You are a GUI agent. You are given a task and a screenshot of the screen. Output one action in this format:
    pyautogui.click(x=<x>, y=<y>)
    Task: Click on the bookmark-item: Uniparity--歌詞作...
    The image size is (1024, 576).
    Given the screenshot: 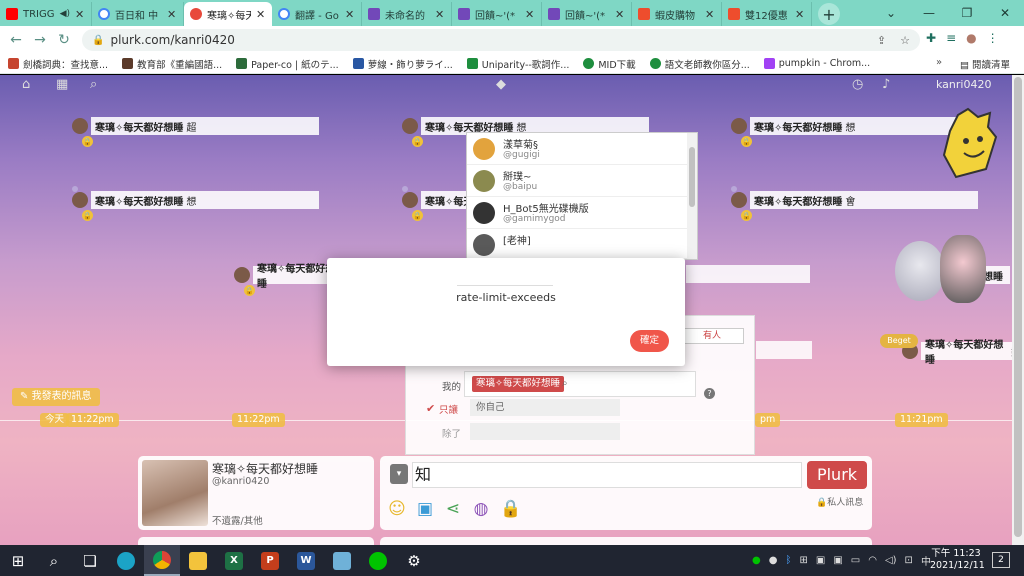 What is the action you would take?
    pyautogui.click(x=517, y=64)
    